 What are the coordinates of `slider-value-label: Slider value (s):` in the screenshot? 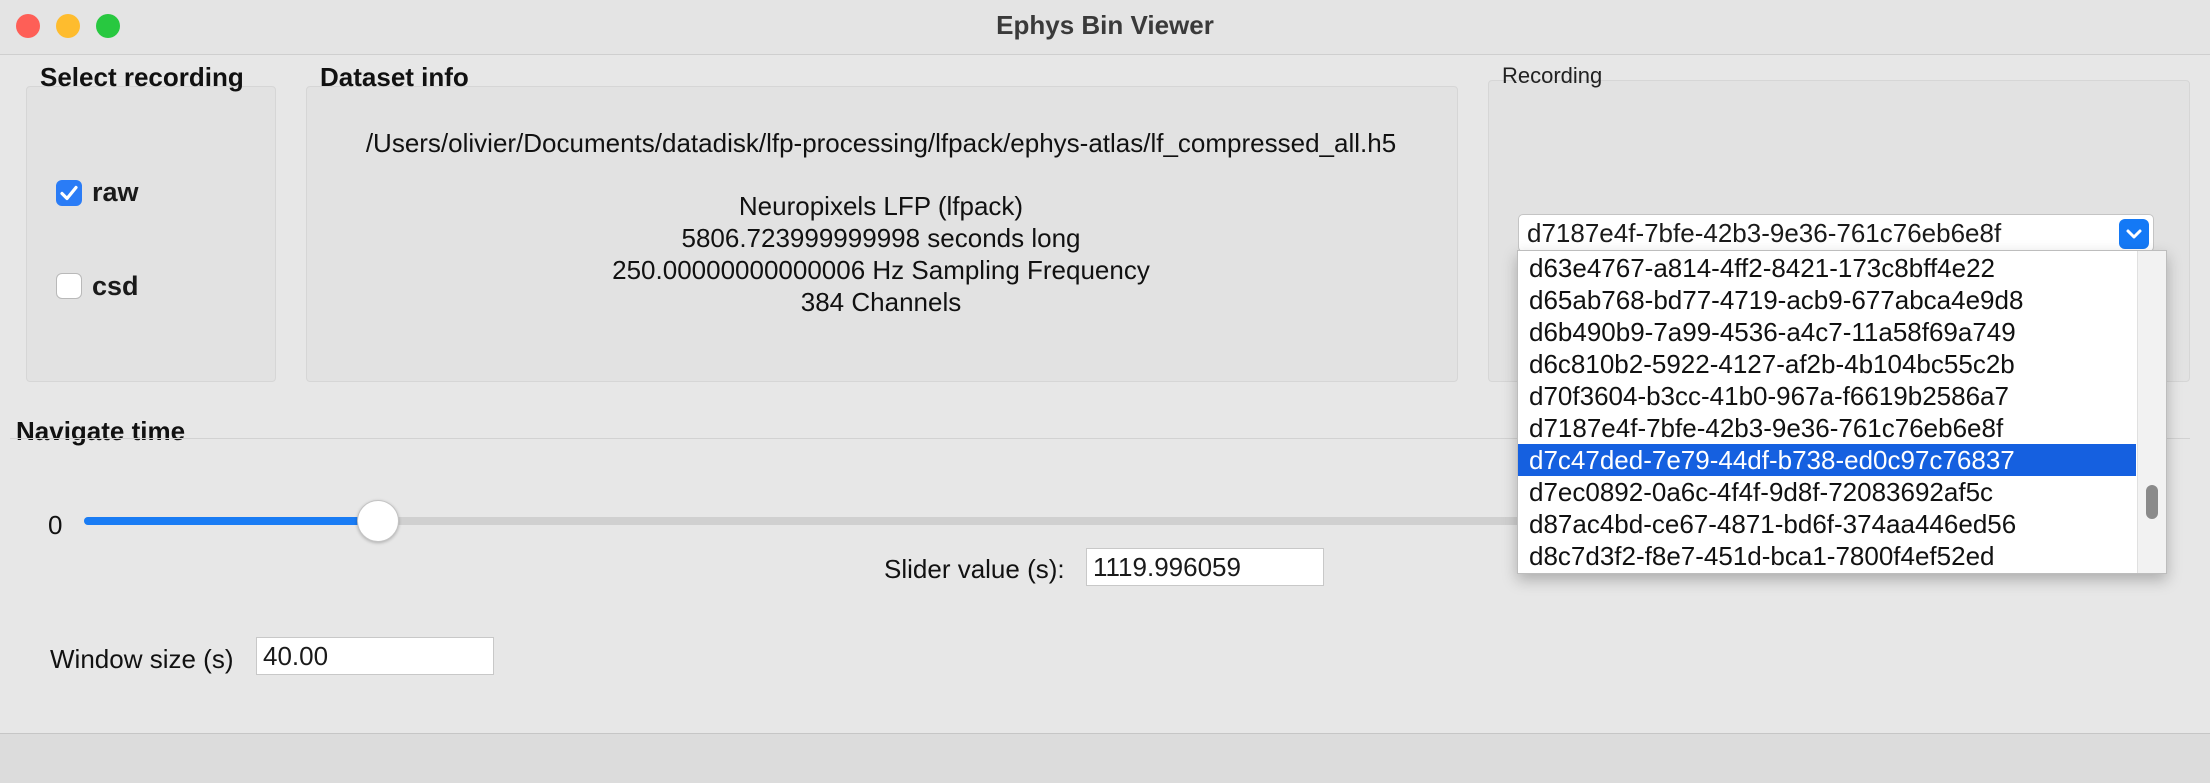 It's located at (974, 569).